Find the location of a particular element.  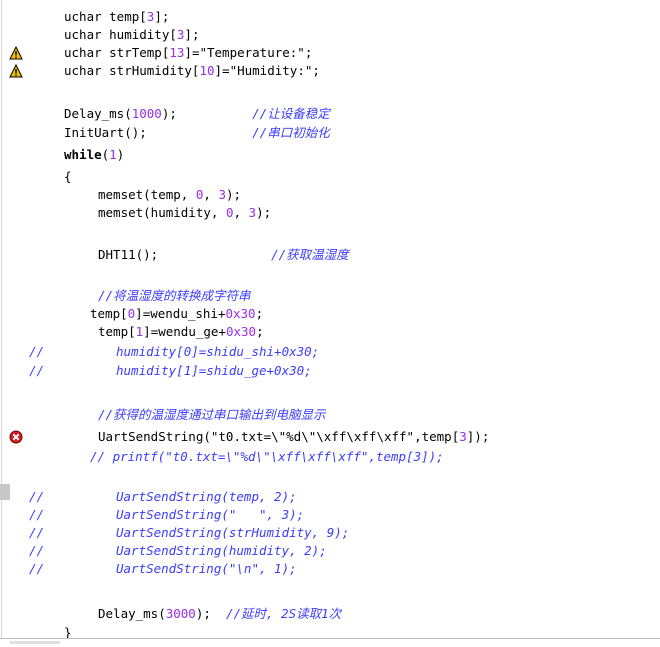

code-number: 13 is located at coordinates (177, 52).